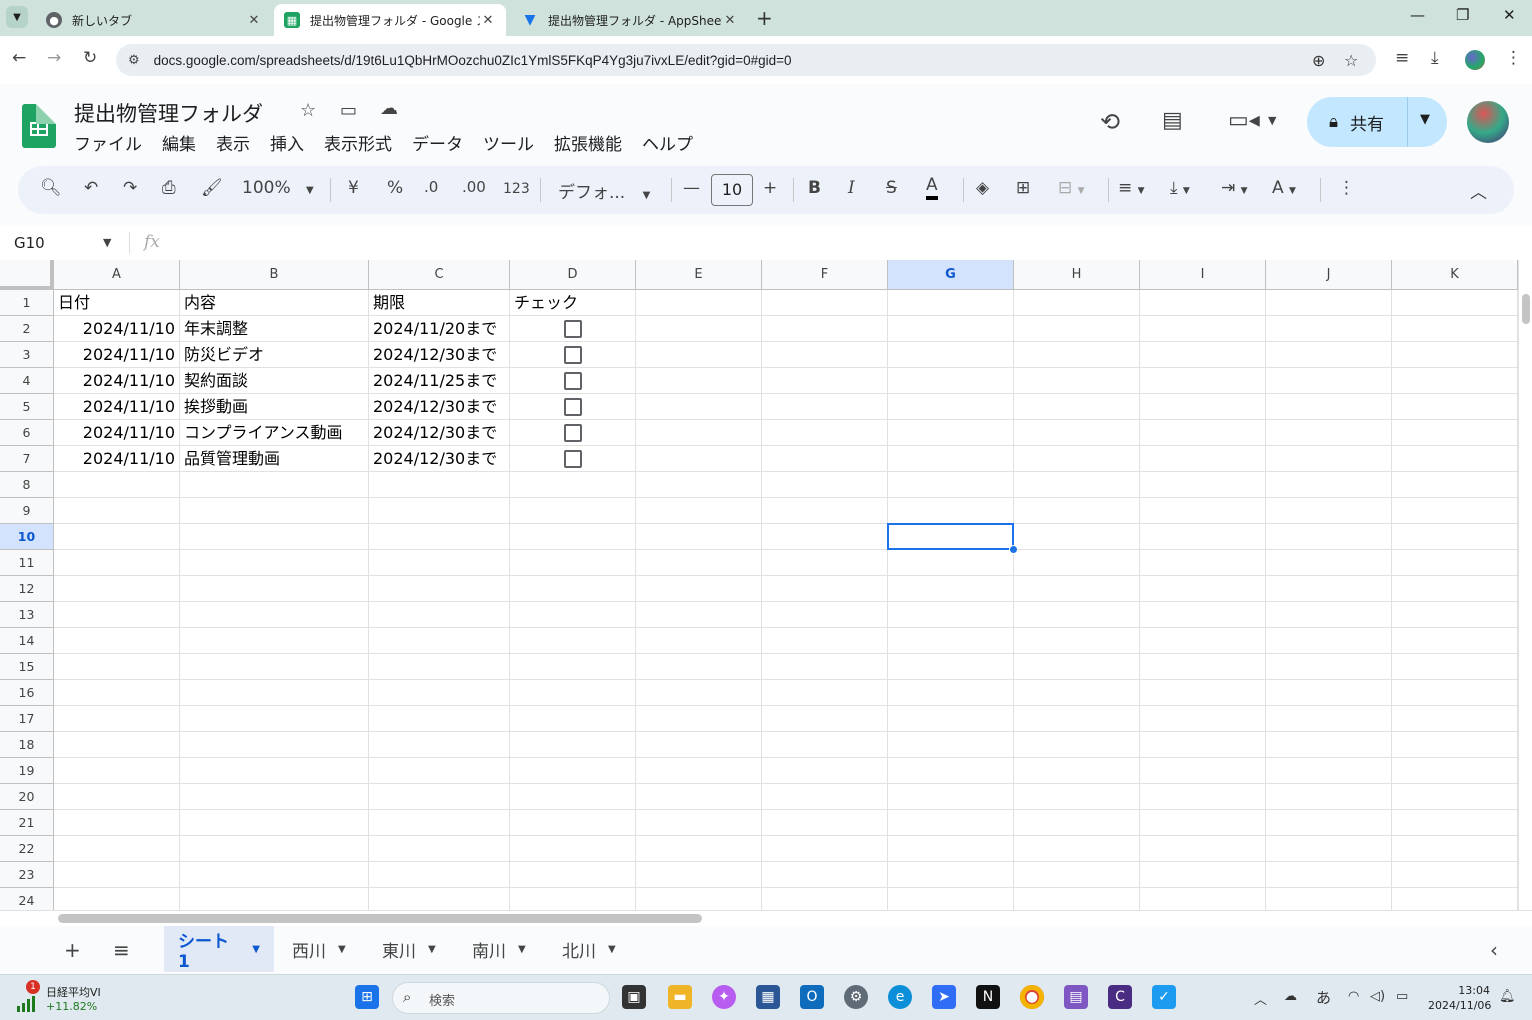  Describe the element at coordinates (27, 563) in the screenshot. I see `row-header: 11` at that location.